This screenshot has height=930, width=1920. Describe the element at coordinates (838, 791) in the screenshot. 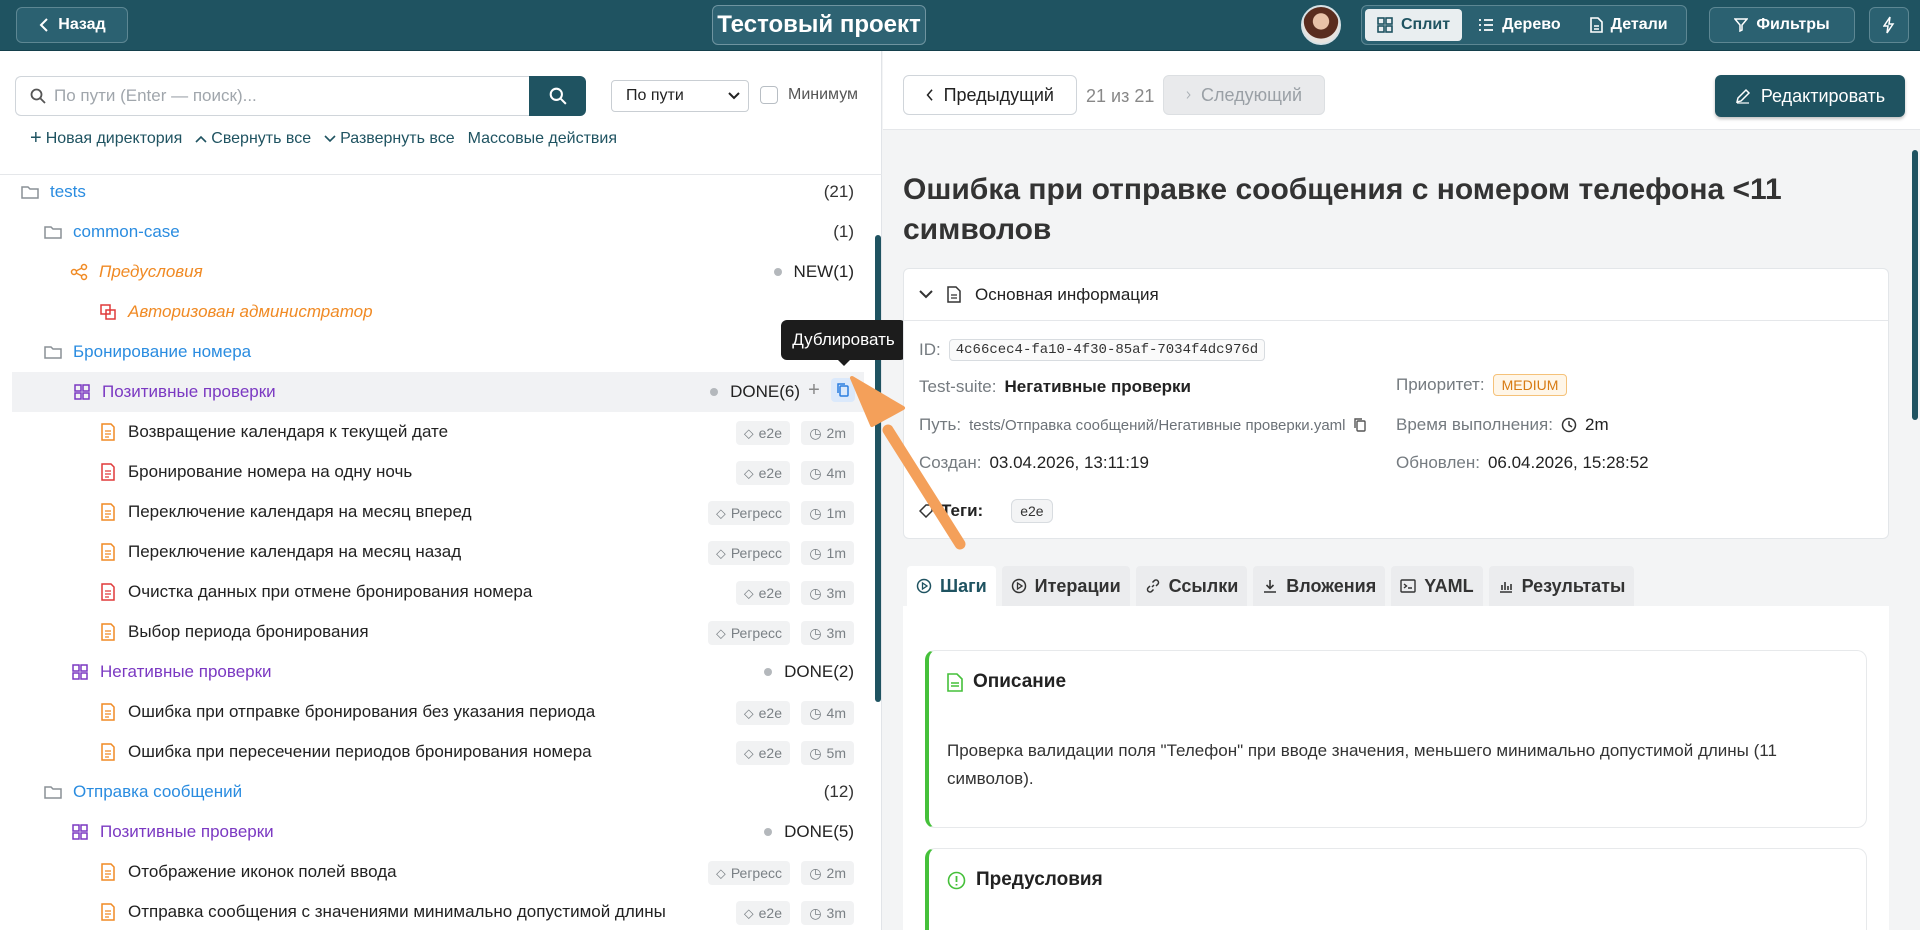

I see `item-count: (12)` at that location.